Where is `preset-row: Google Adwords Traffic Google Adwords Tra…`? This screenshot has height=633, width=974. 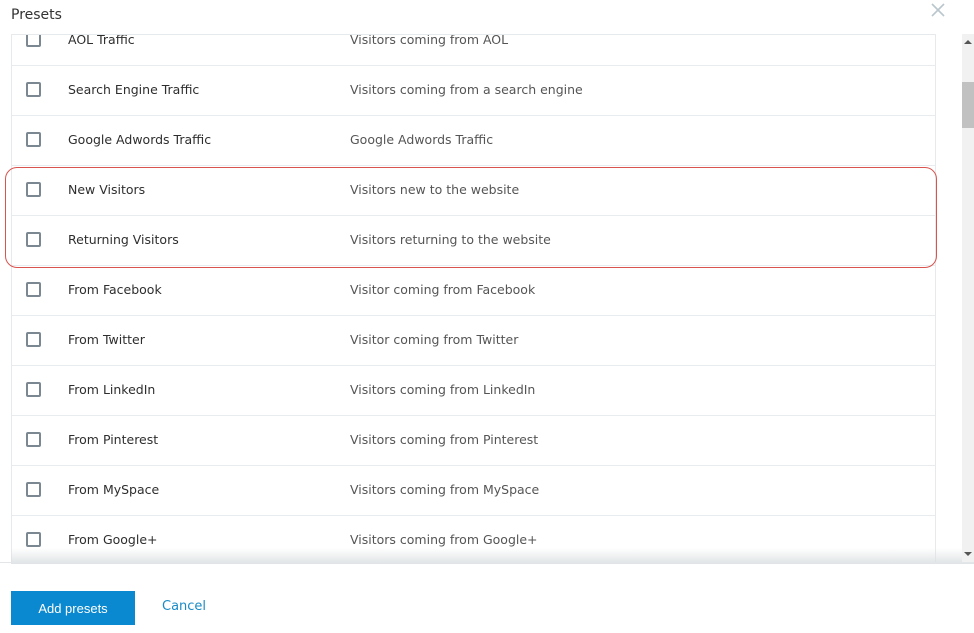
preset-row: Google Adwords Traffic Google Adwords Tra… is located at coordinates (473, 141).